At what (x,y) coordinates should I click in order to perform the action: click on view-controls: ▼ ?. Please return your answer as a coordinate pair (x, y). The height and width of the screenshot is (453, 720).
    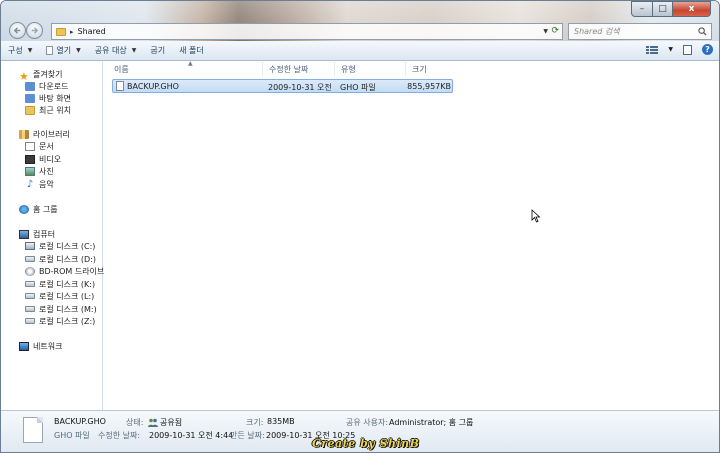
    Looking at the image, I should click on (679, 49).